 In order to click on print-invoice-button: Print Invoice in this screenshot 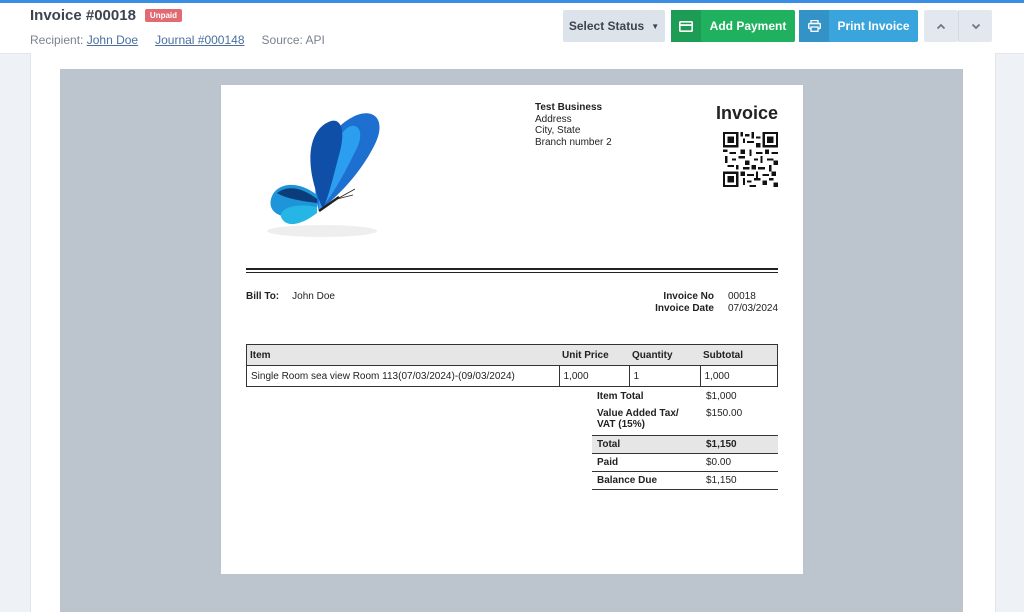, I will do `click(858, 26)`.